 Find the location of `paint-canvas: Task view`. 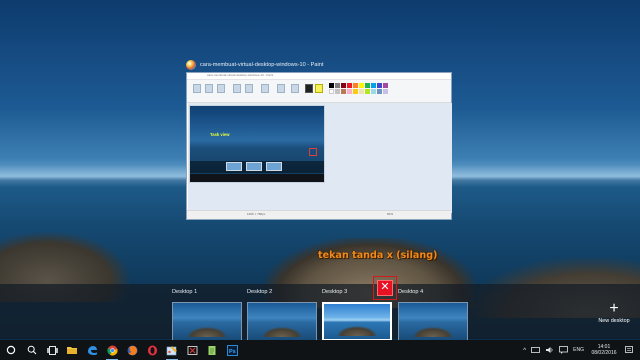

paint-canvas: Task view is located at coordinates (320, 158).